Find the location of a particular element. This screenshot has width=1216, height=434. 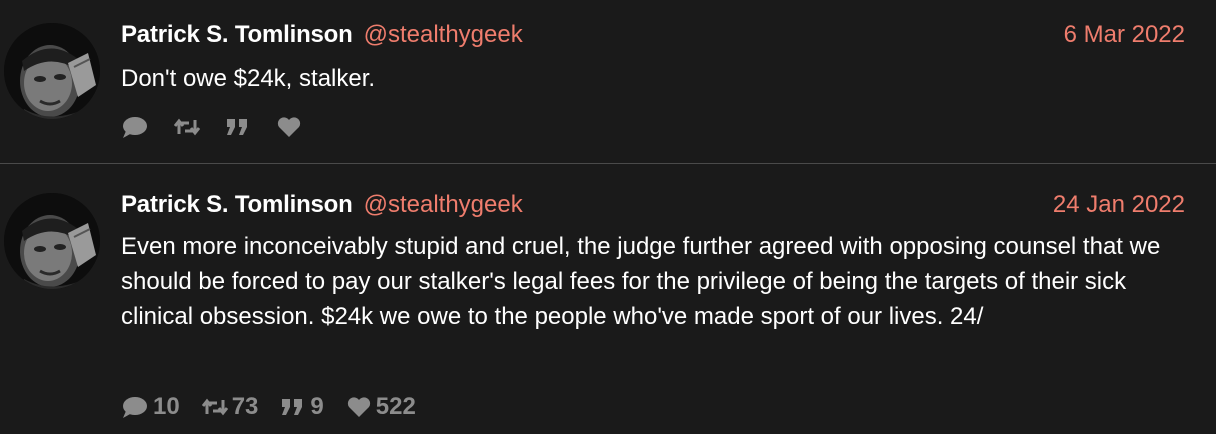

quote-button: 9 is located at coordinates (302, 407).